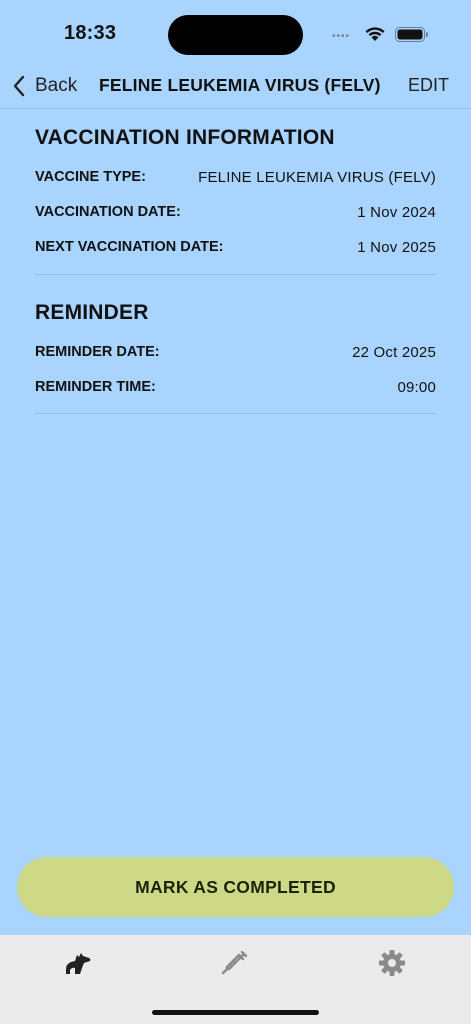  I want to click on wifi-icon, so click(375, 34).